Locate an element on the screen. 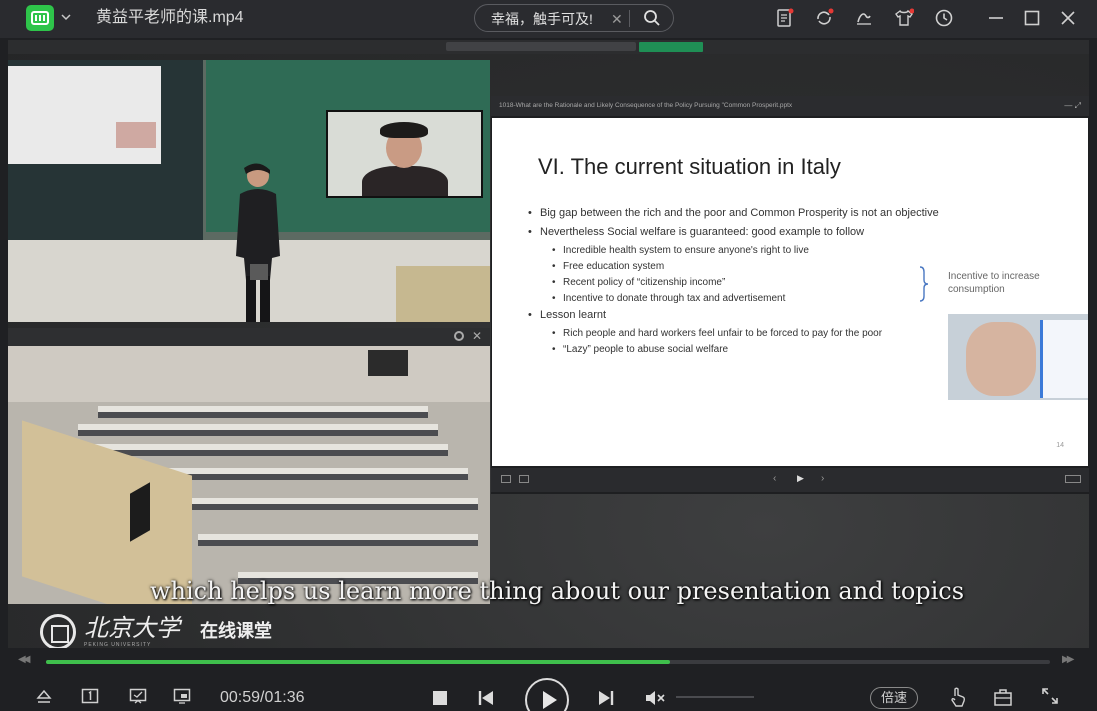 This screenshot has height=711, width=1097. progress-bar is located at coordinates (548, 662).